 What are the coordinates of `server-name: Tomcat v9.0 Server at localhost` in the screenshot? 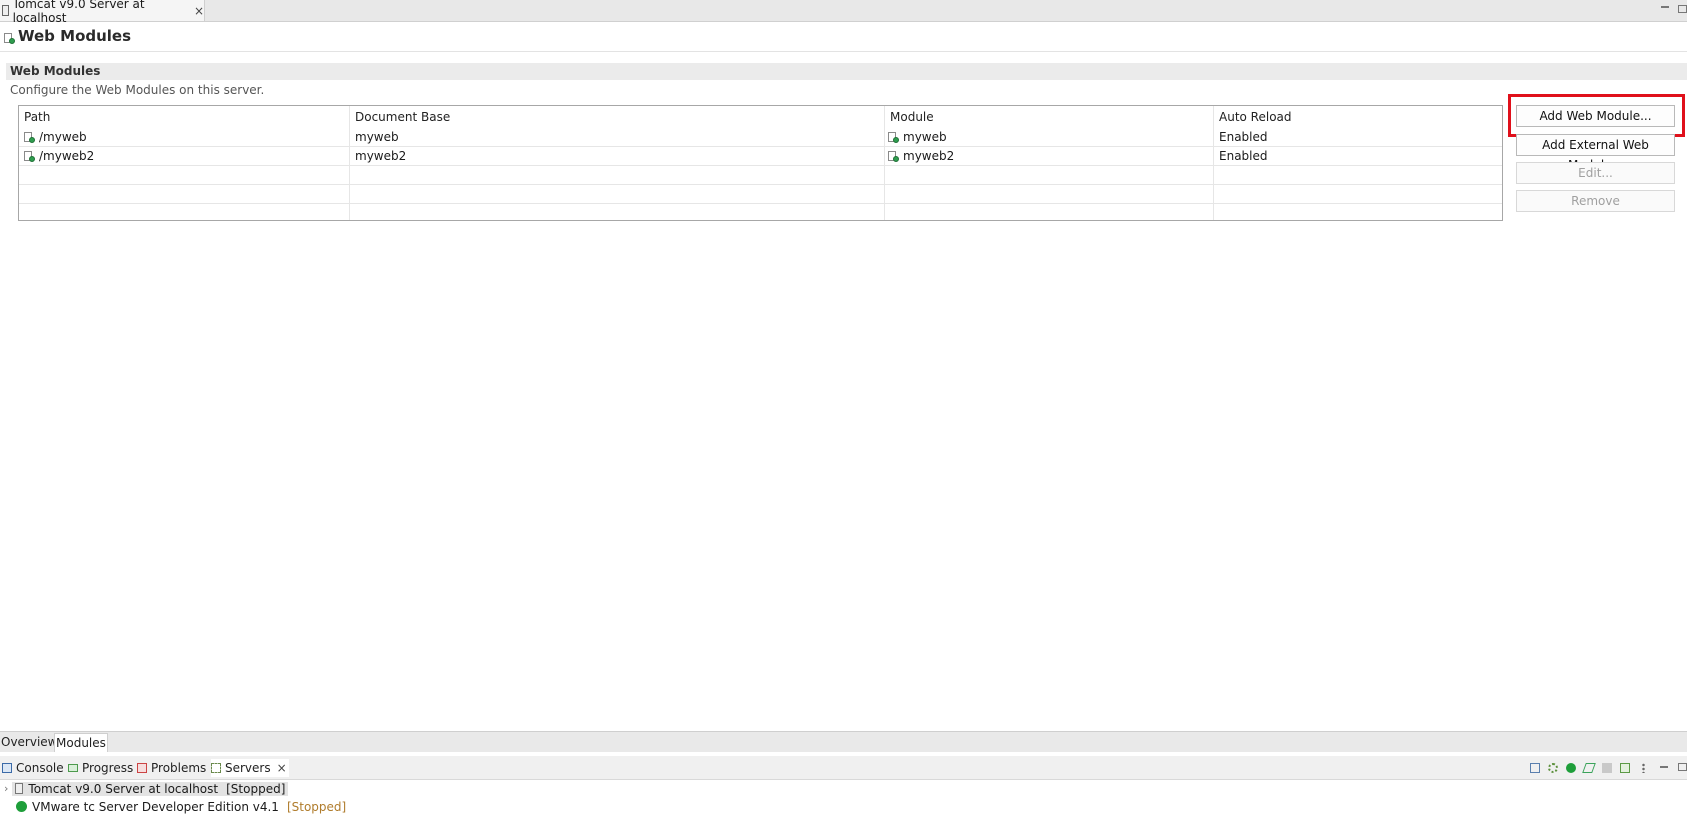 It's located at (123, 788).